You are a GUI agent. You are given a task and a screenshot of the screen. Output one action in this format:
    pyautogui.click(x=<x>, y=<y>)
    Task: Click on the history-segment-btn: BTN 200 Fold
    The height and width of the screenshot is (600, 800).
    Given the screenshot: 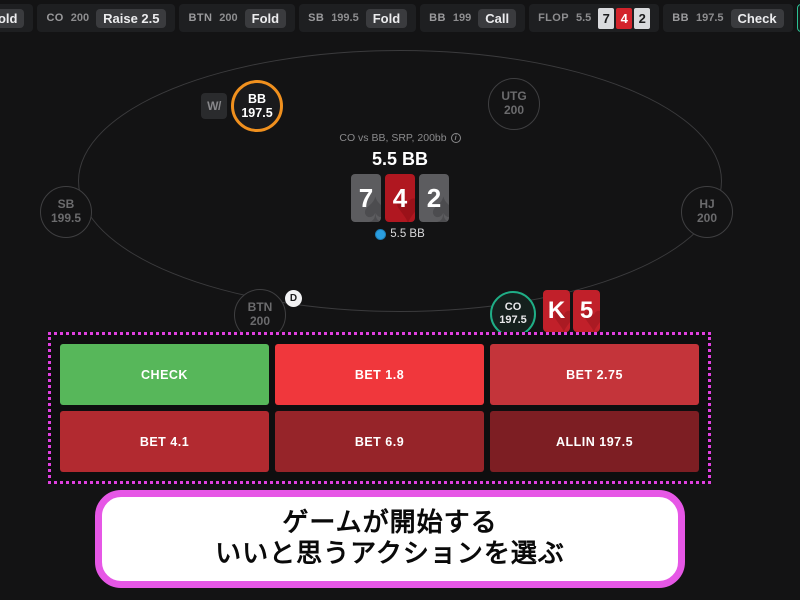 What is the action you would take?
    pyautogui.click(x=237, y=18)
    